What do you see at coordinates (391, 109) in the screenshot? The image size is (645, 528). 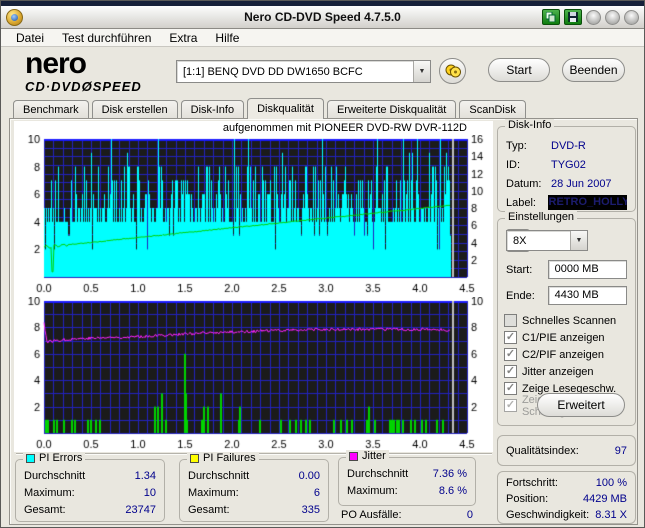 I see `tab-erweiterte-diskqualitaet: Erweiterte Diskqualität` at bounding box center [391, 109].